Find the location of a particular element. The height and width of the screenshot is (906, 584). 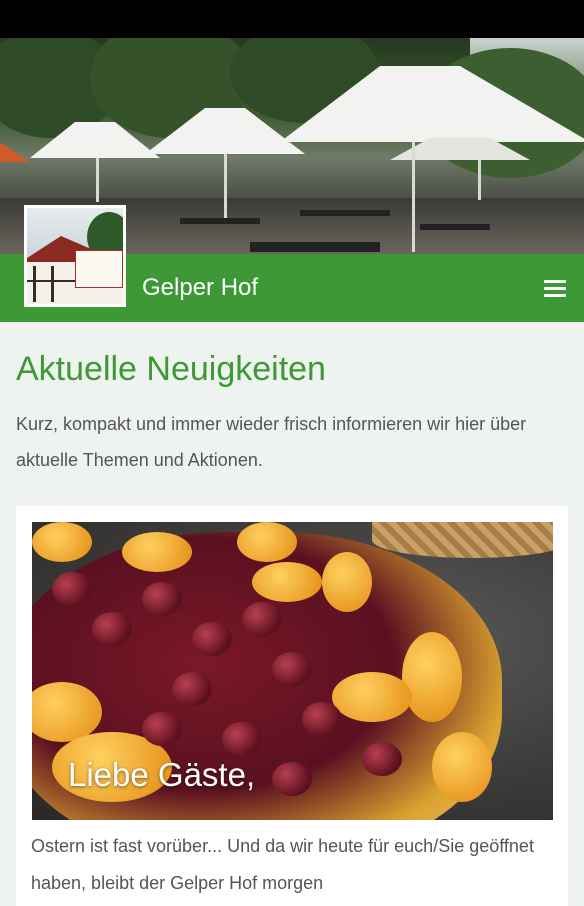

hamburger-menu-icon is located at coordinates (555, 289).